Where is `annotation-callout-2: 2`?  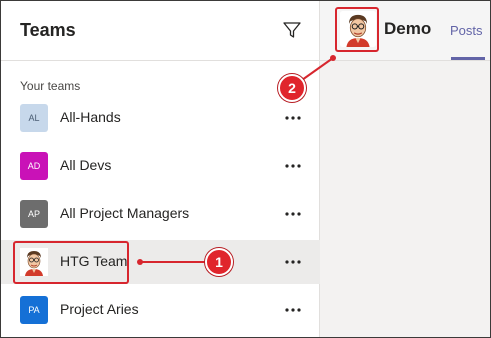
annotation-callout-2: 2 is located at coordinates (292, 88).